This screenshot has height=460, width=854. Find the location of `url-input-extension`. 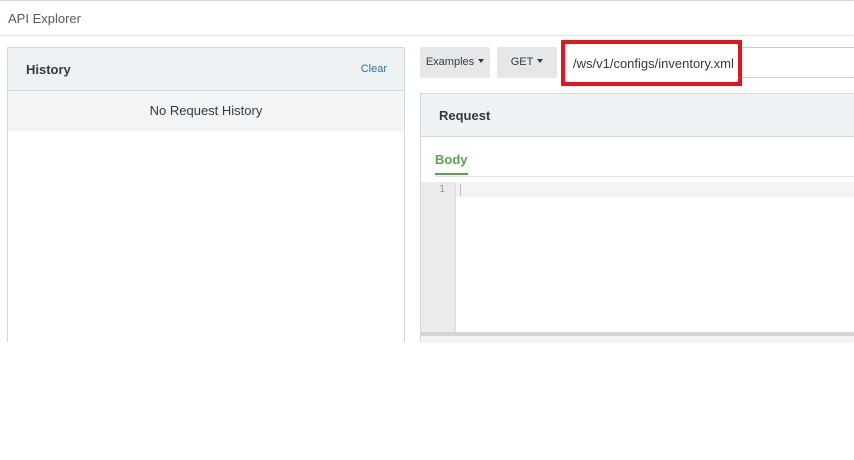

url-input-extension is located at coordinates (798, 62).